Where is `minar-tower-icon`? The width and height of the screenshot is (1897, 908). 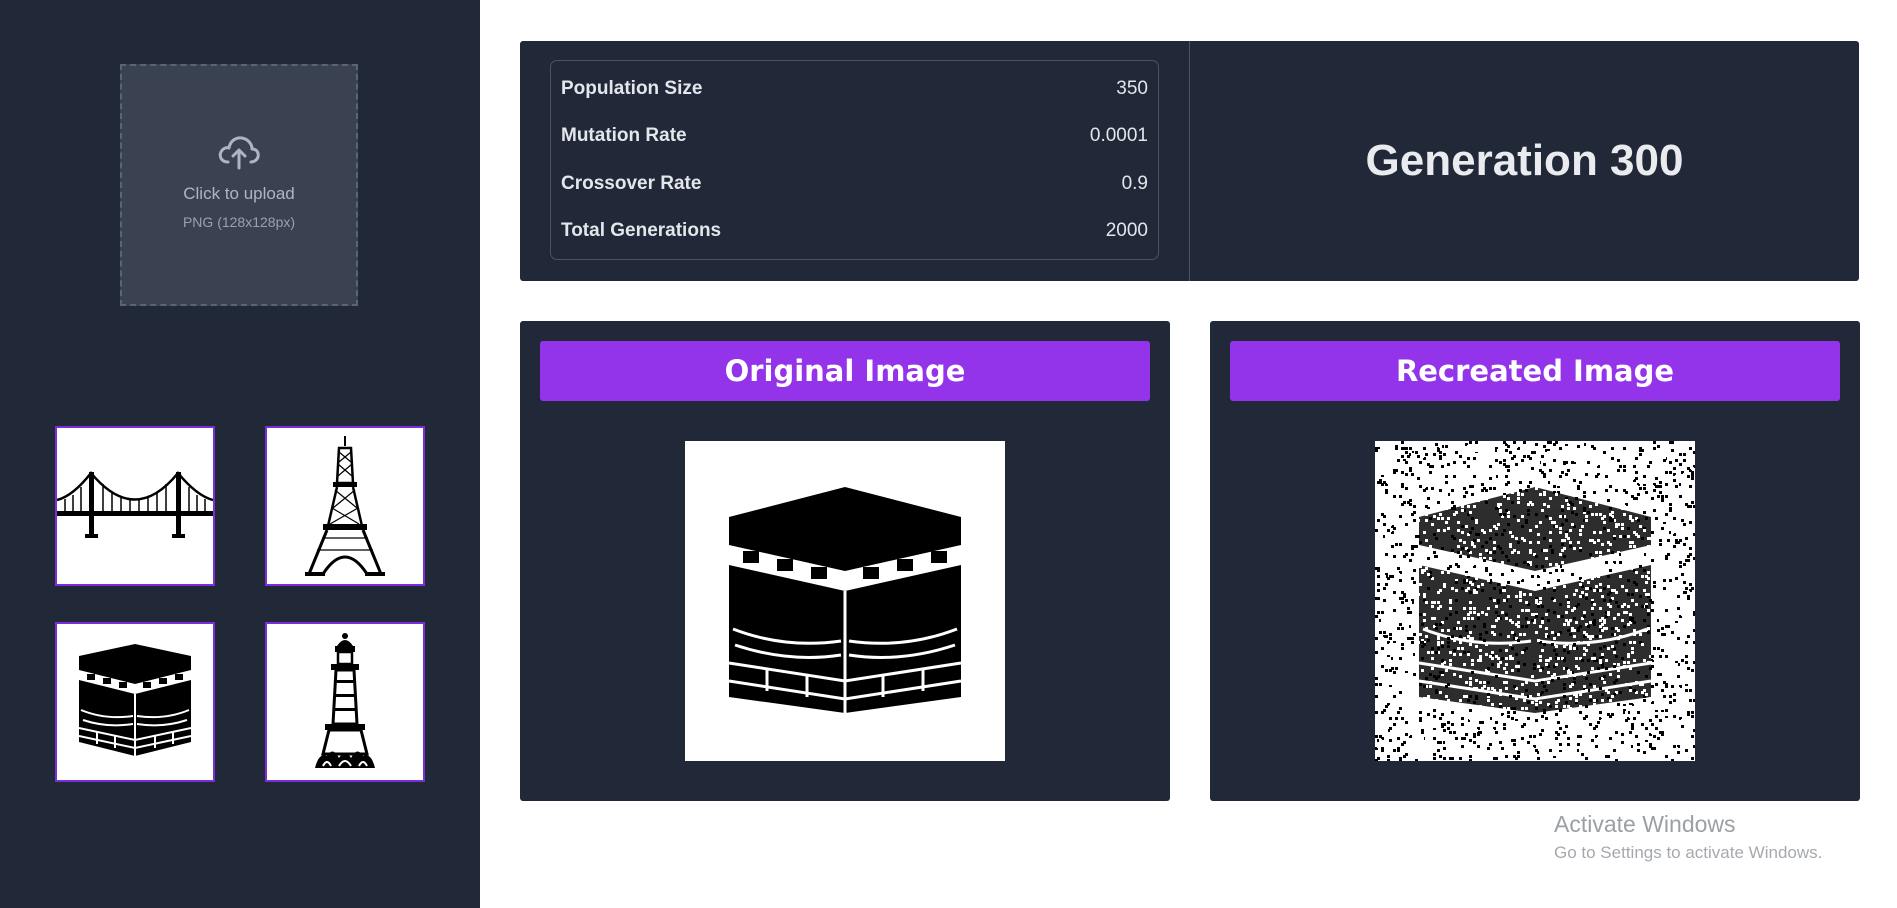
minar-tower-icon is located at coordinates (345, 700).